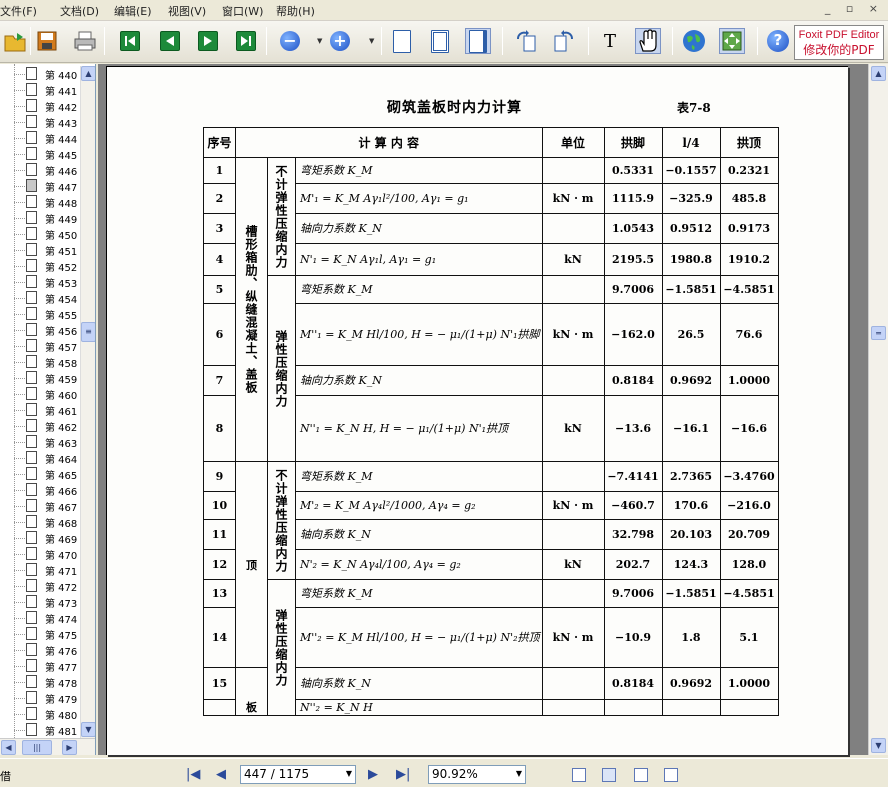  Describe the element at coordinates (48, 170) in the screenshot. I see `bookmark-item: 第 446` at that location.